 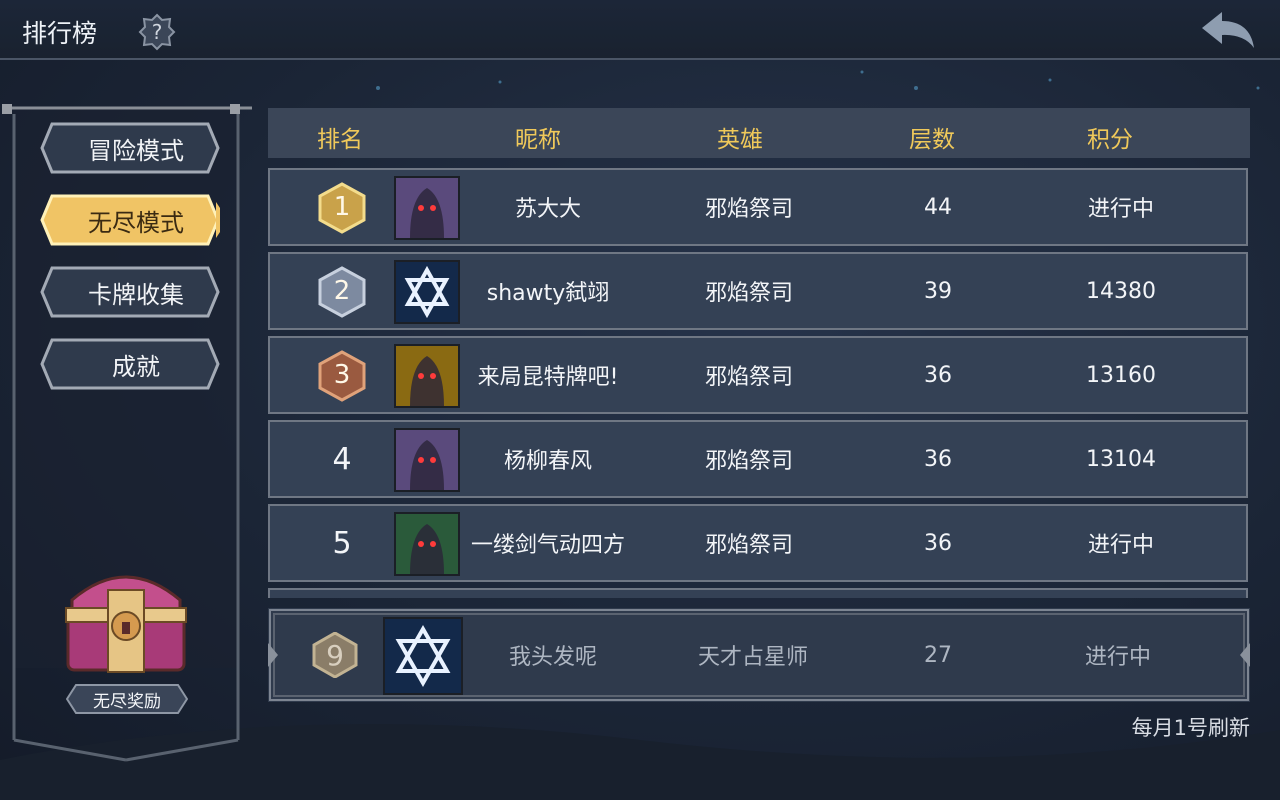 I want to click on sidebar-item-3: 成就, so click(x=130, y=364).